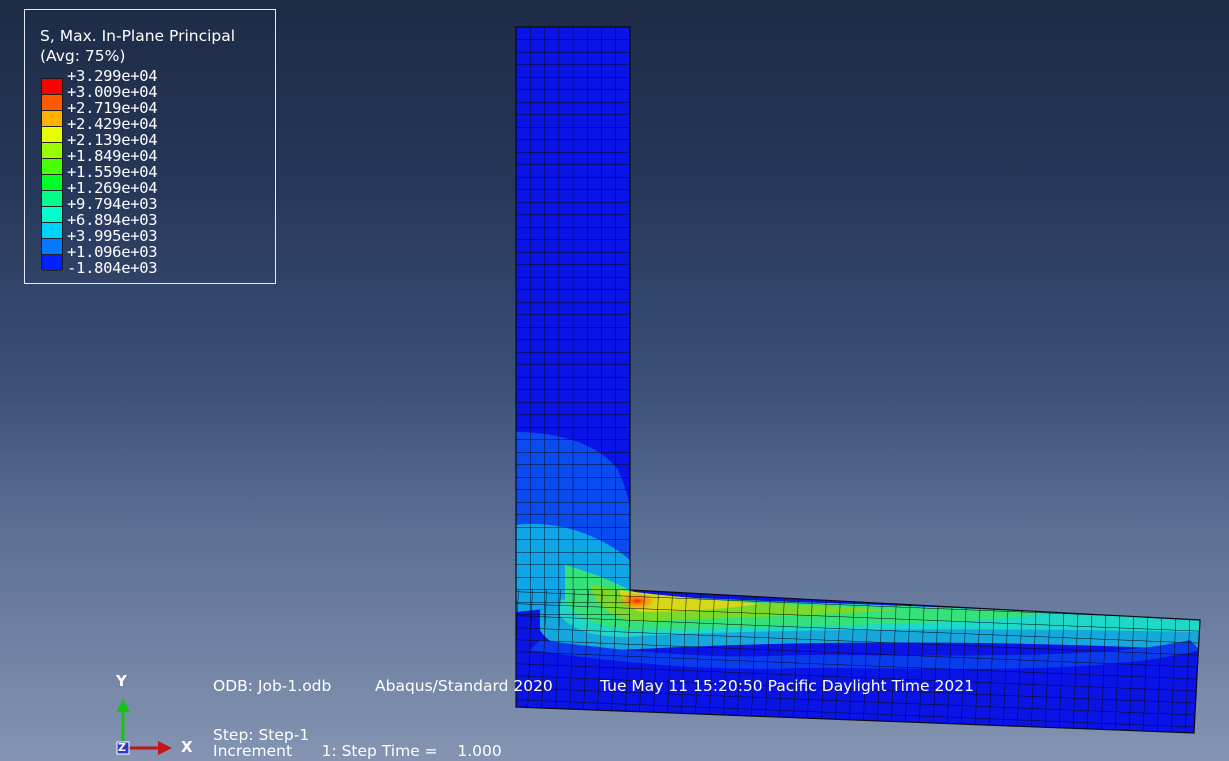 Image resolution: width=1229 pixels, height=761 pixels. Describe the element at coordinates (121, 681) in the screenshot. I see `y-axis-label: Y` at that location.